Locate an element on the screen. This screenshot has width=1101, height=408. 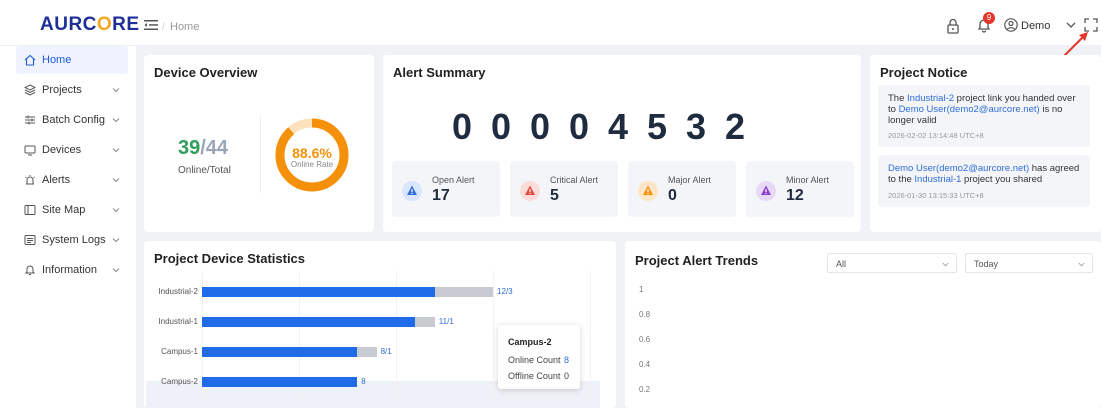
bar-data-label: 12/3 is located at coordinates (505, 291).